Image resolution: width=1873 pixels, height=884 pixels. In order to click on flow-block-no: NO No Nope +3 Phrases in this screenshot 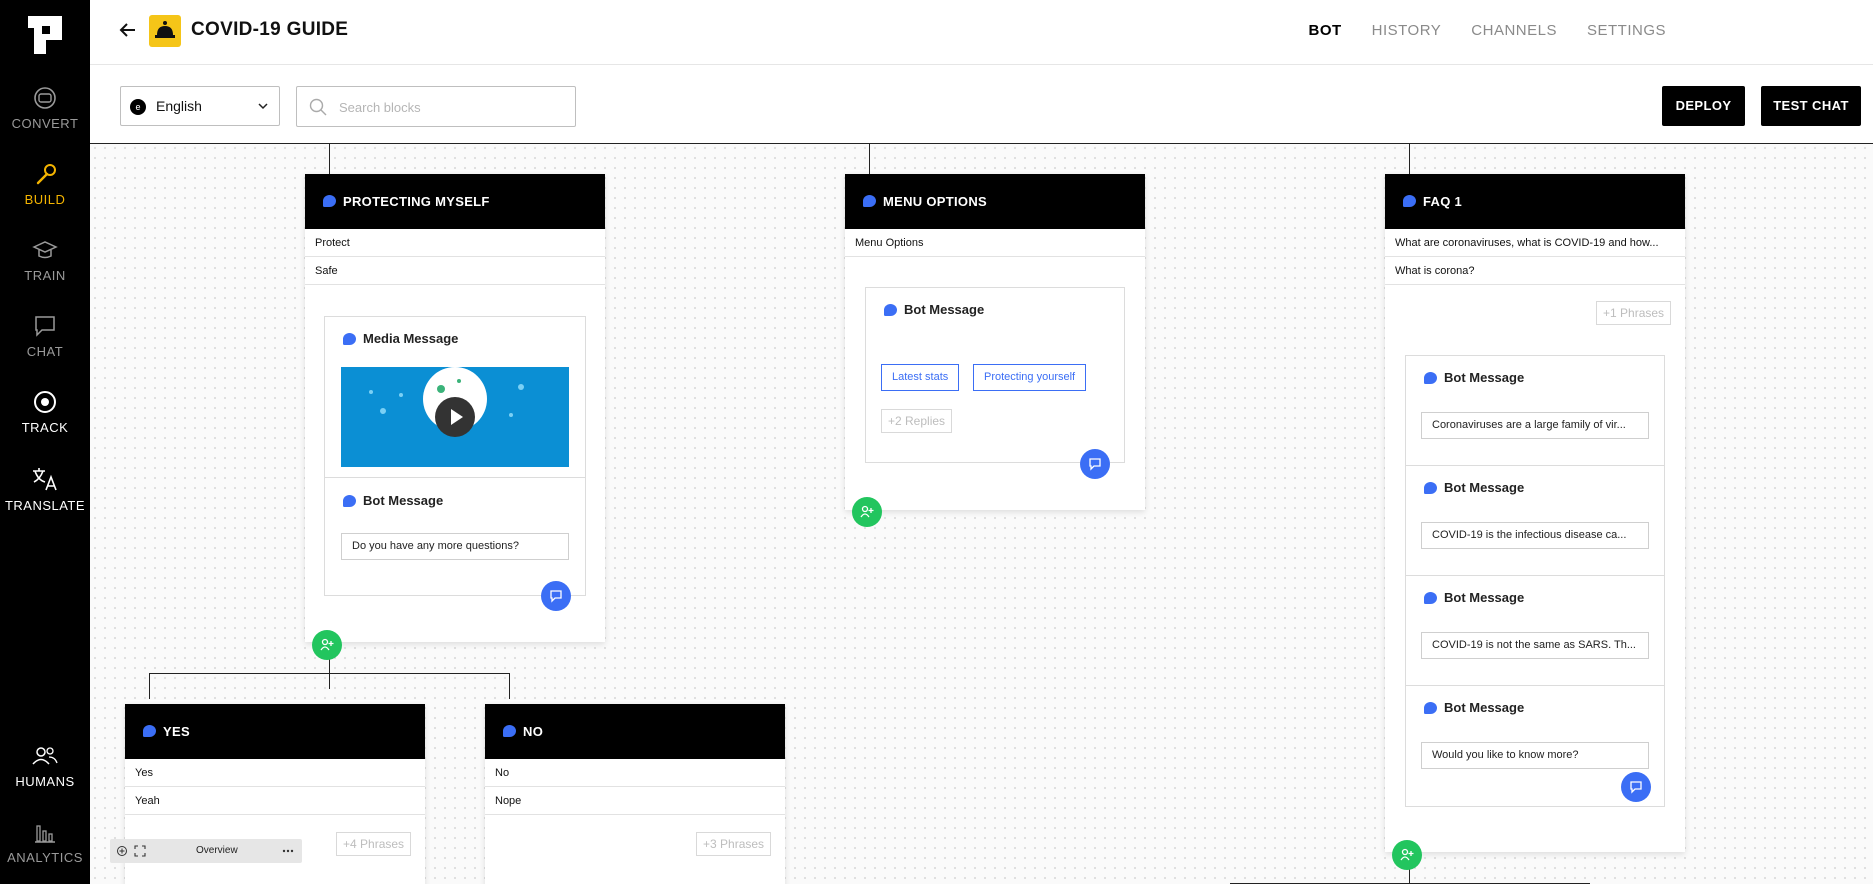, I will do `click(635, 794)`.